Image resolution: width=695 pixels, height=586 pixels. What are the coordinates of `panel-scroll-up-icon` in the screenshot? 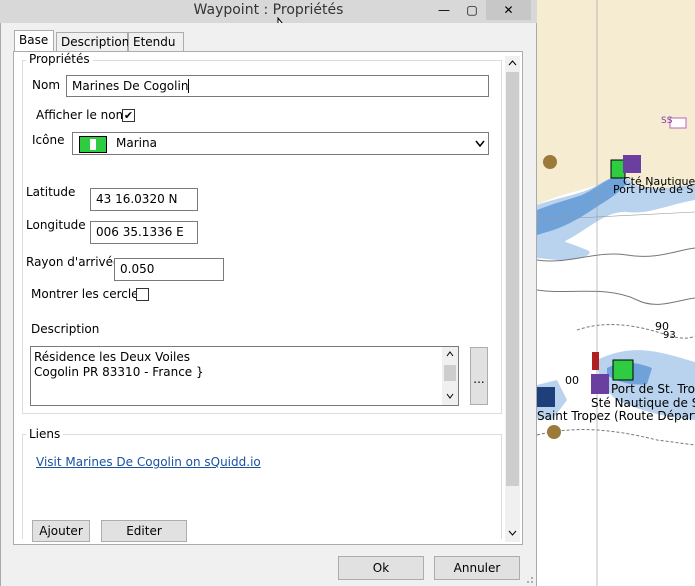 It's located at (512, 63).